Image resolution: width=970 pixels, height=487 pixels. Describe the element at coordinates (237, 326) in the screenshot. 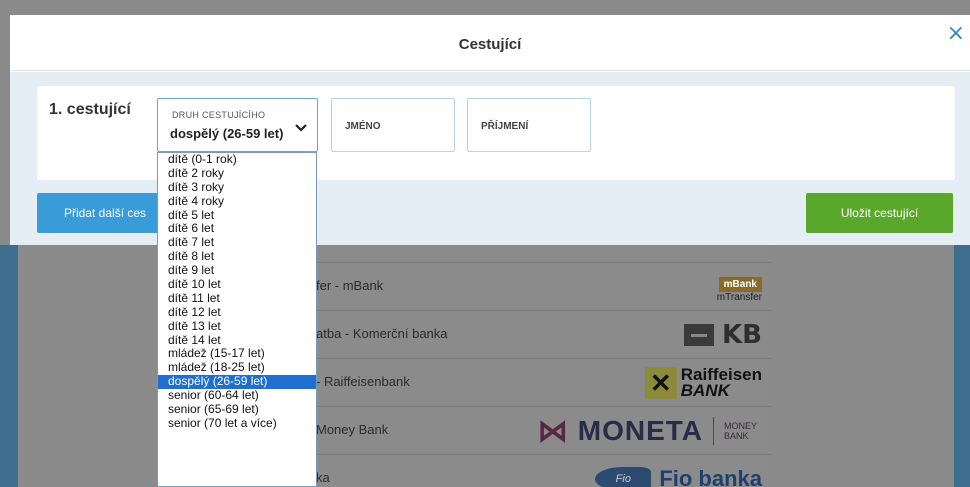

I see `dropdown-option: dítě 13 let` at that location.